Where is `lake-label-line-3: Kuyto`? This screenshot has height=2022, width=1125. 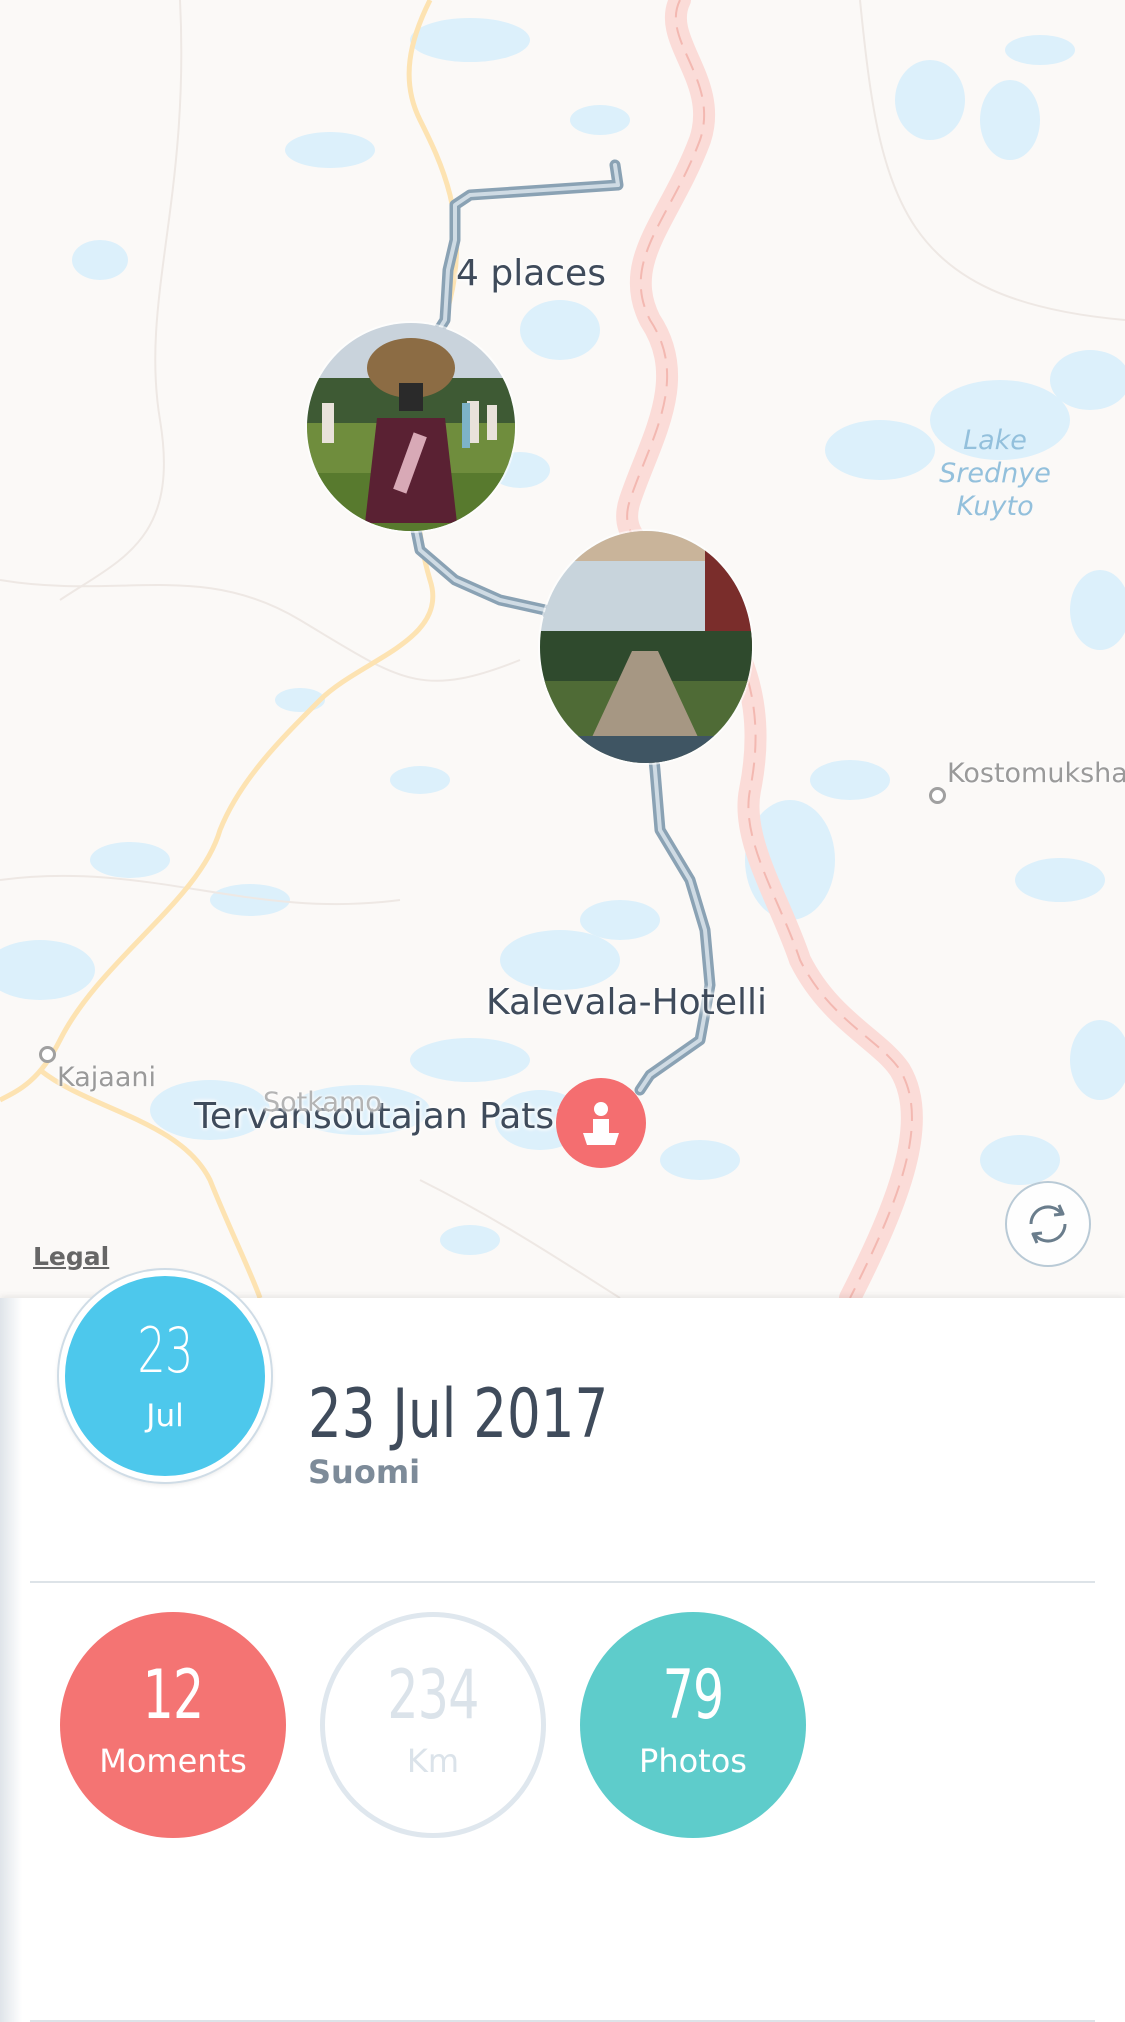 lake-label-line-3: Kuyto is located at coordinates (995, 506).